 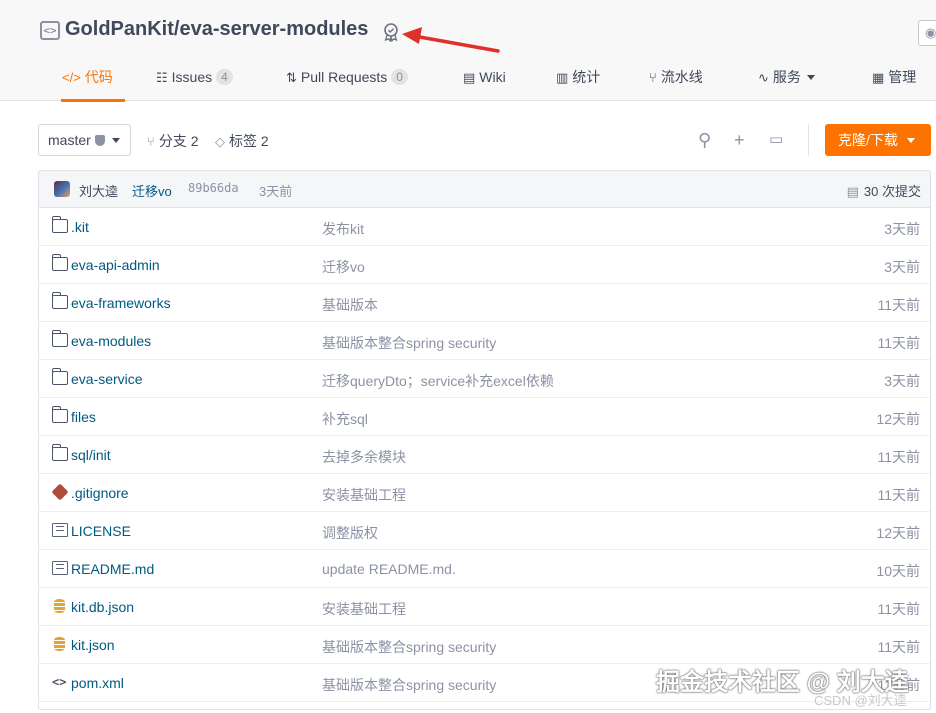 I want to click on table-row: eva-api-admin 迁移vo 3天前, so click(x=484, y=265).